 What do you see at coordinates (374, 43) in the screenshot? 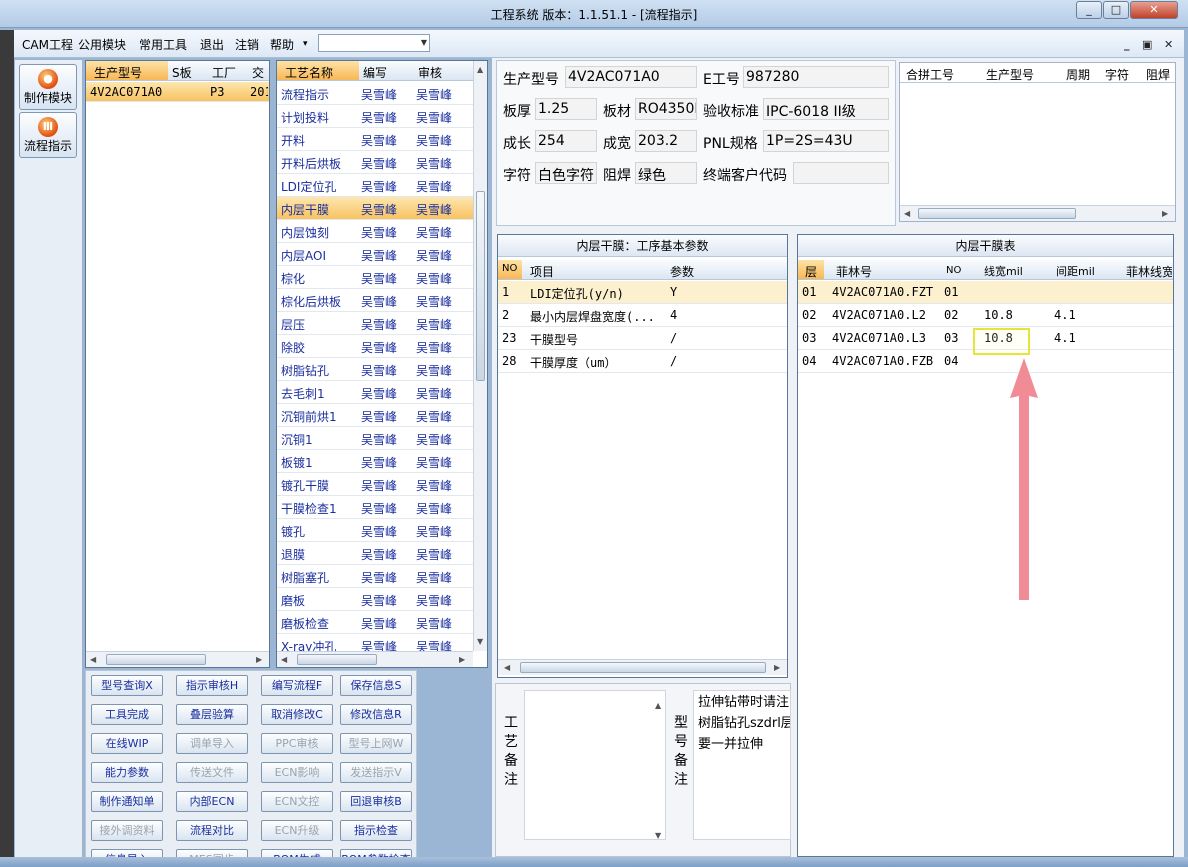
I see `toolbar-combo: ▼` at bounding box center [374, 43].